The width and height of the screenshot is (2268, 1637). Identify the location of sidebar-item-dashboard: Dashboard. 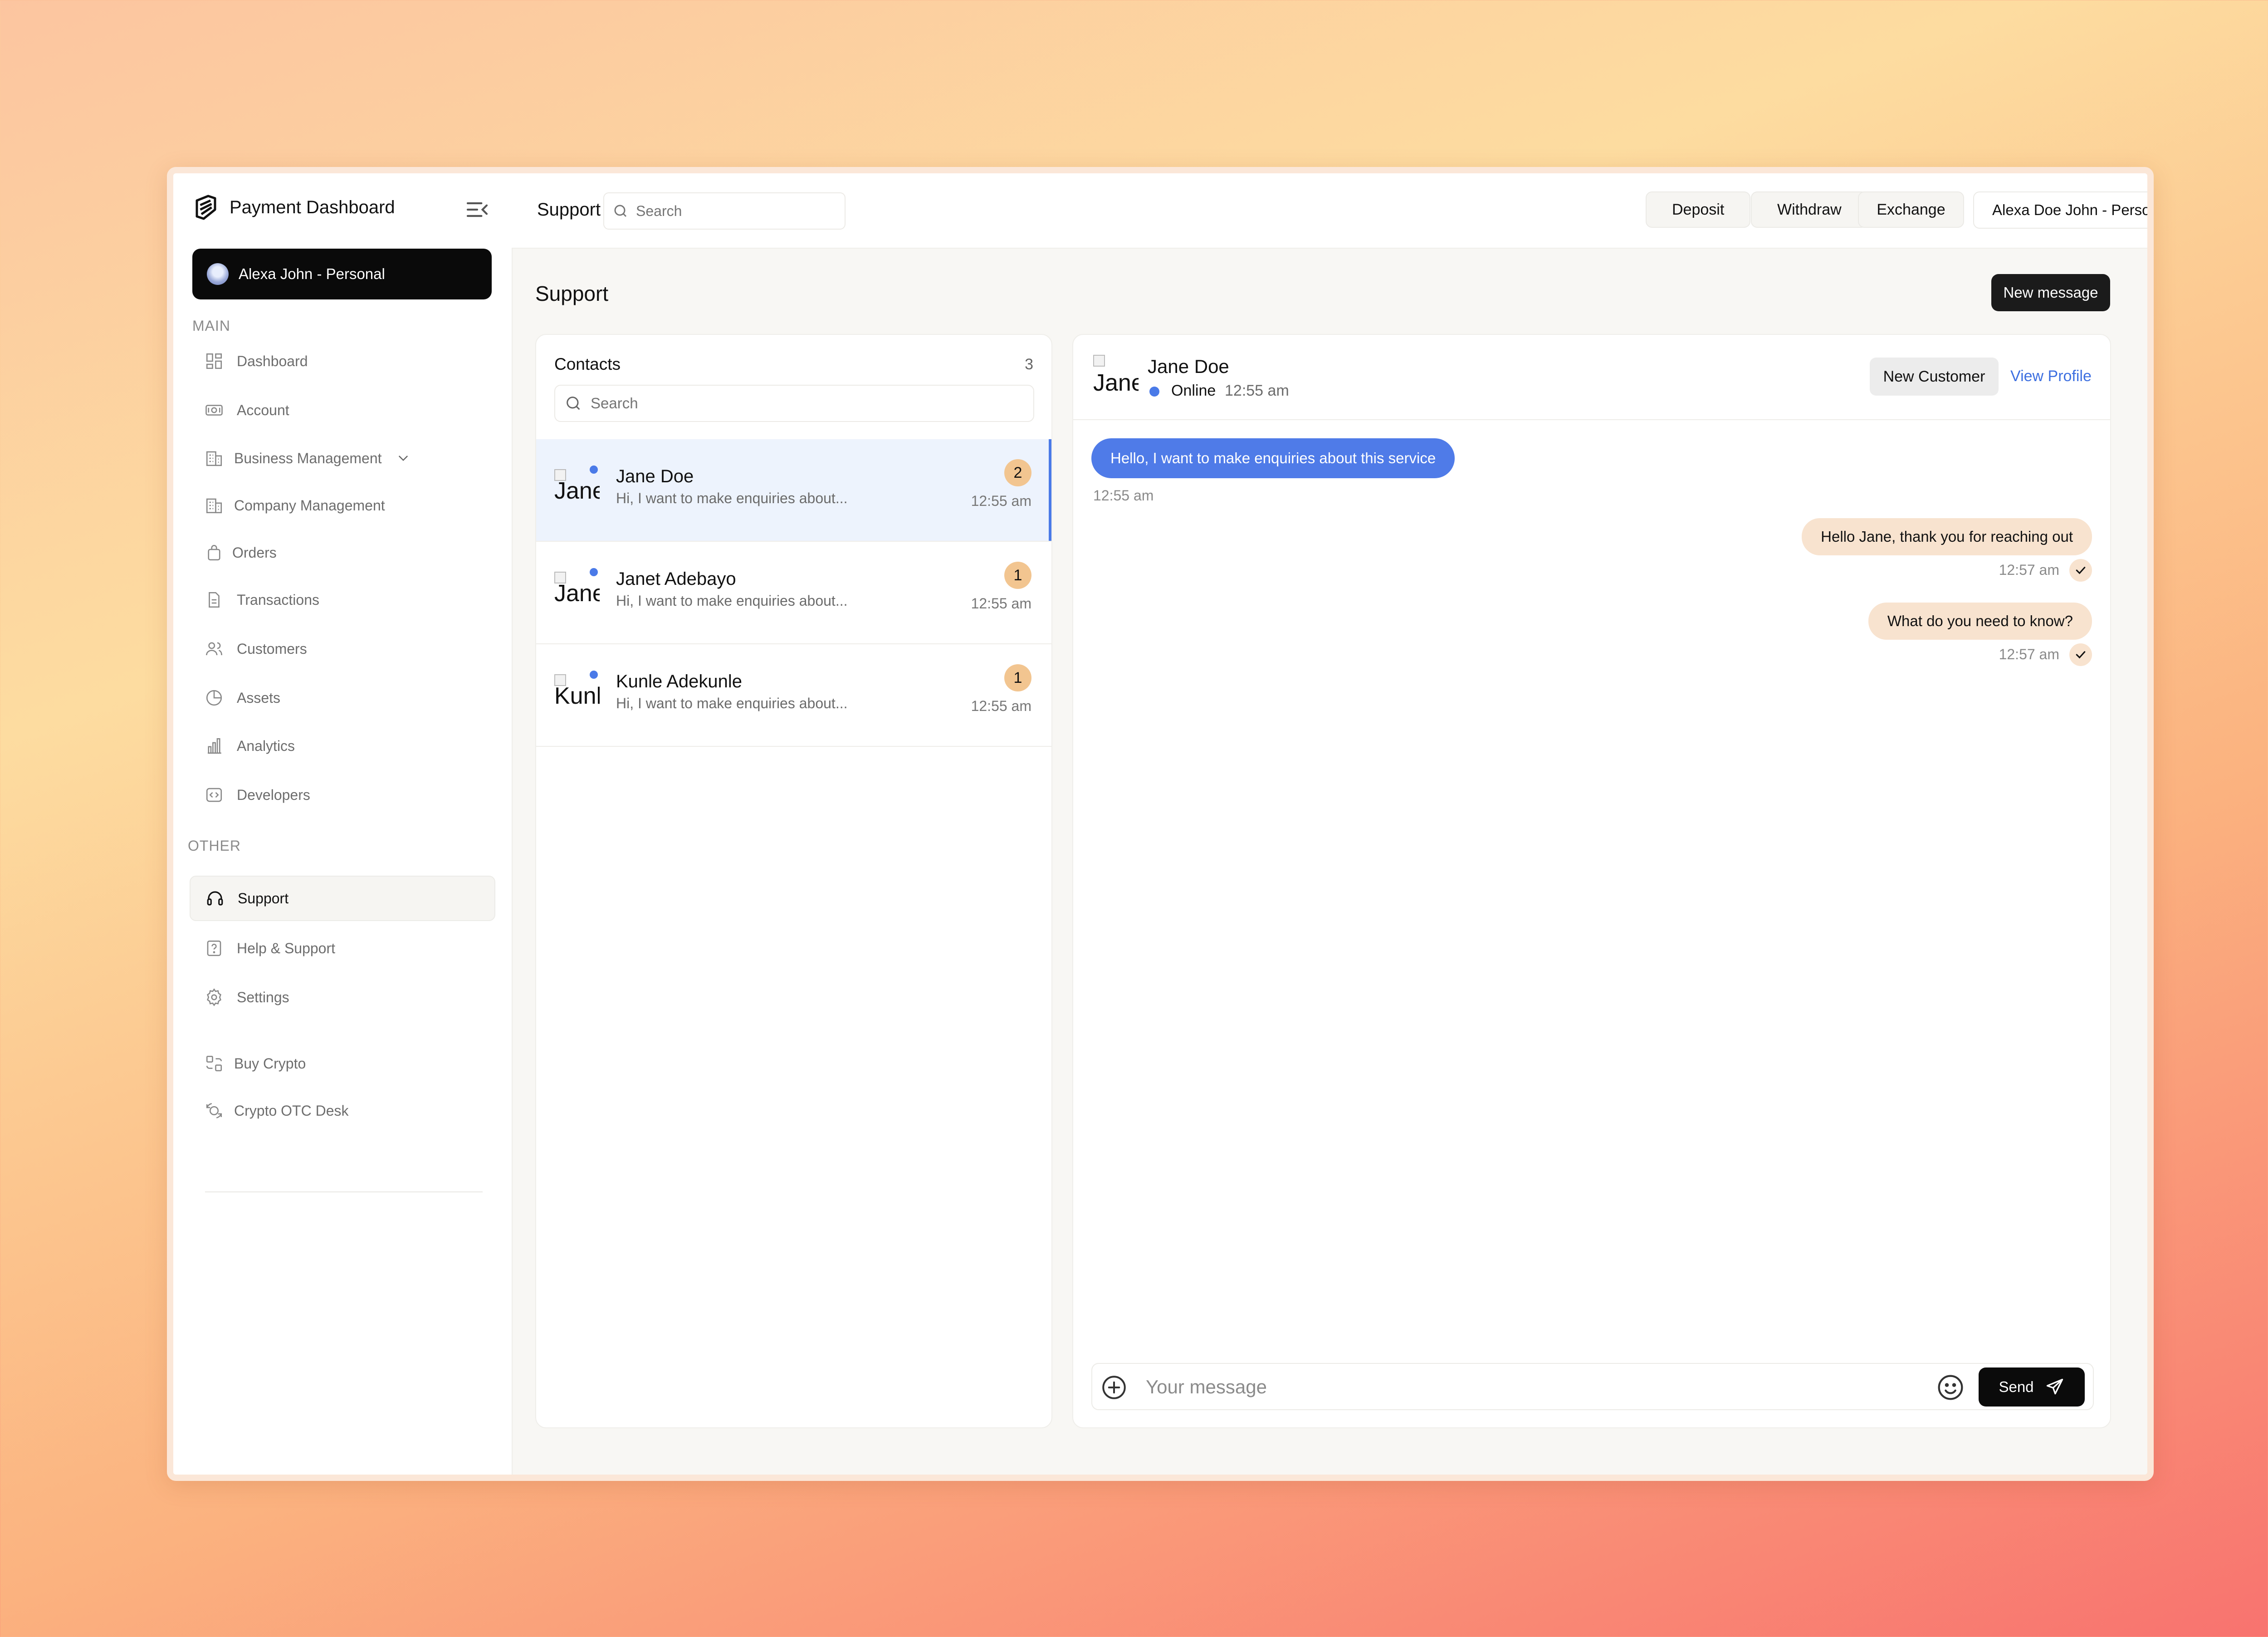
(342, 361).